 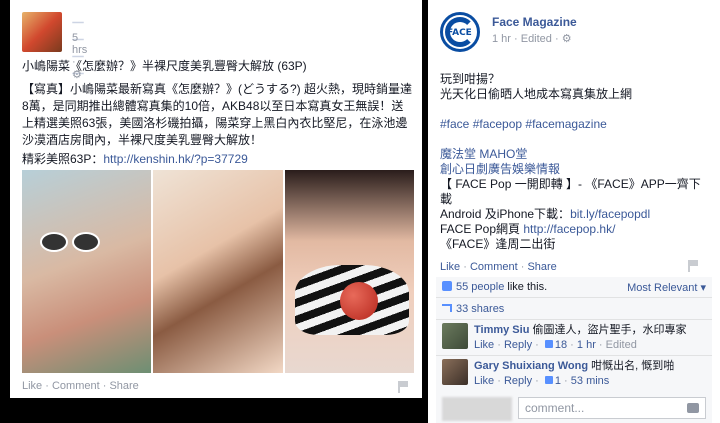 I want to click on download-line: Android 及iPhone下載：bit.ly/facepopdl, so click(x=575, y=214).